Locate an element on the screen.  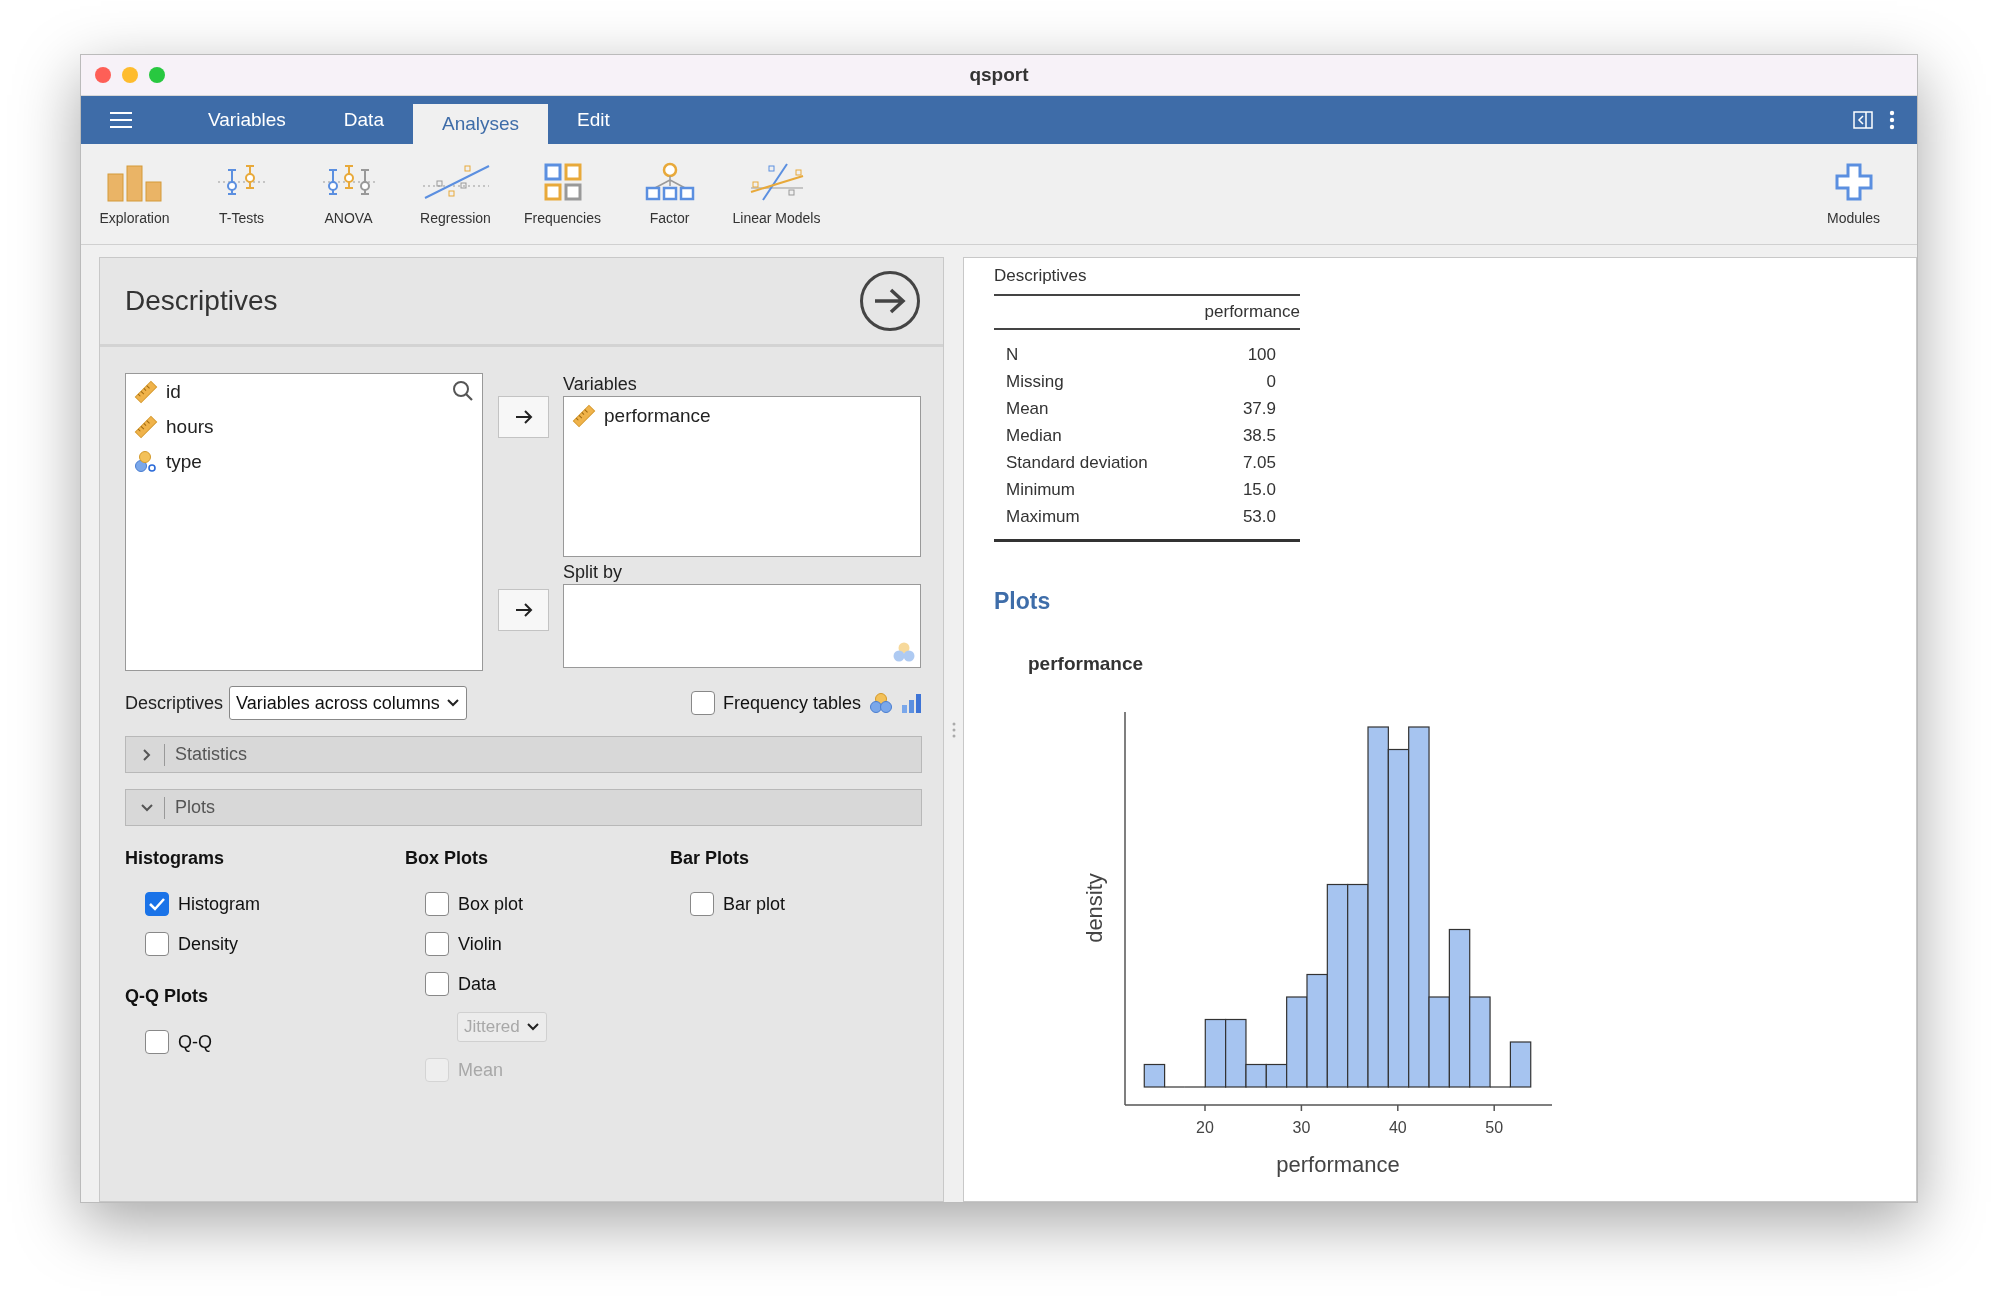
maximize-button is located at coordinates (157, 75).